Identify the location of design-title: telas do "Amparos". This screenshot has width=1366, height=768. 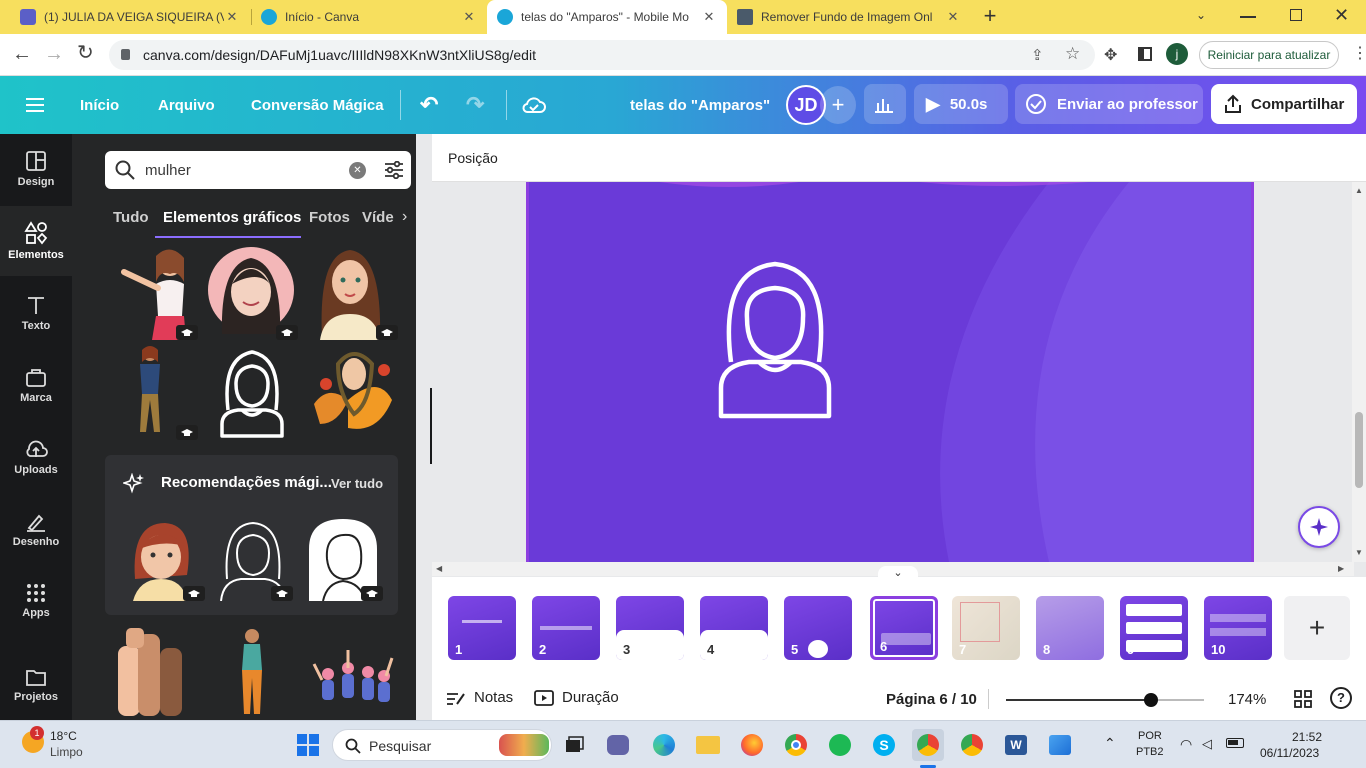
(700, 105).